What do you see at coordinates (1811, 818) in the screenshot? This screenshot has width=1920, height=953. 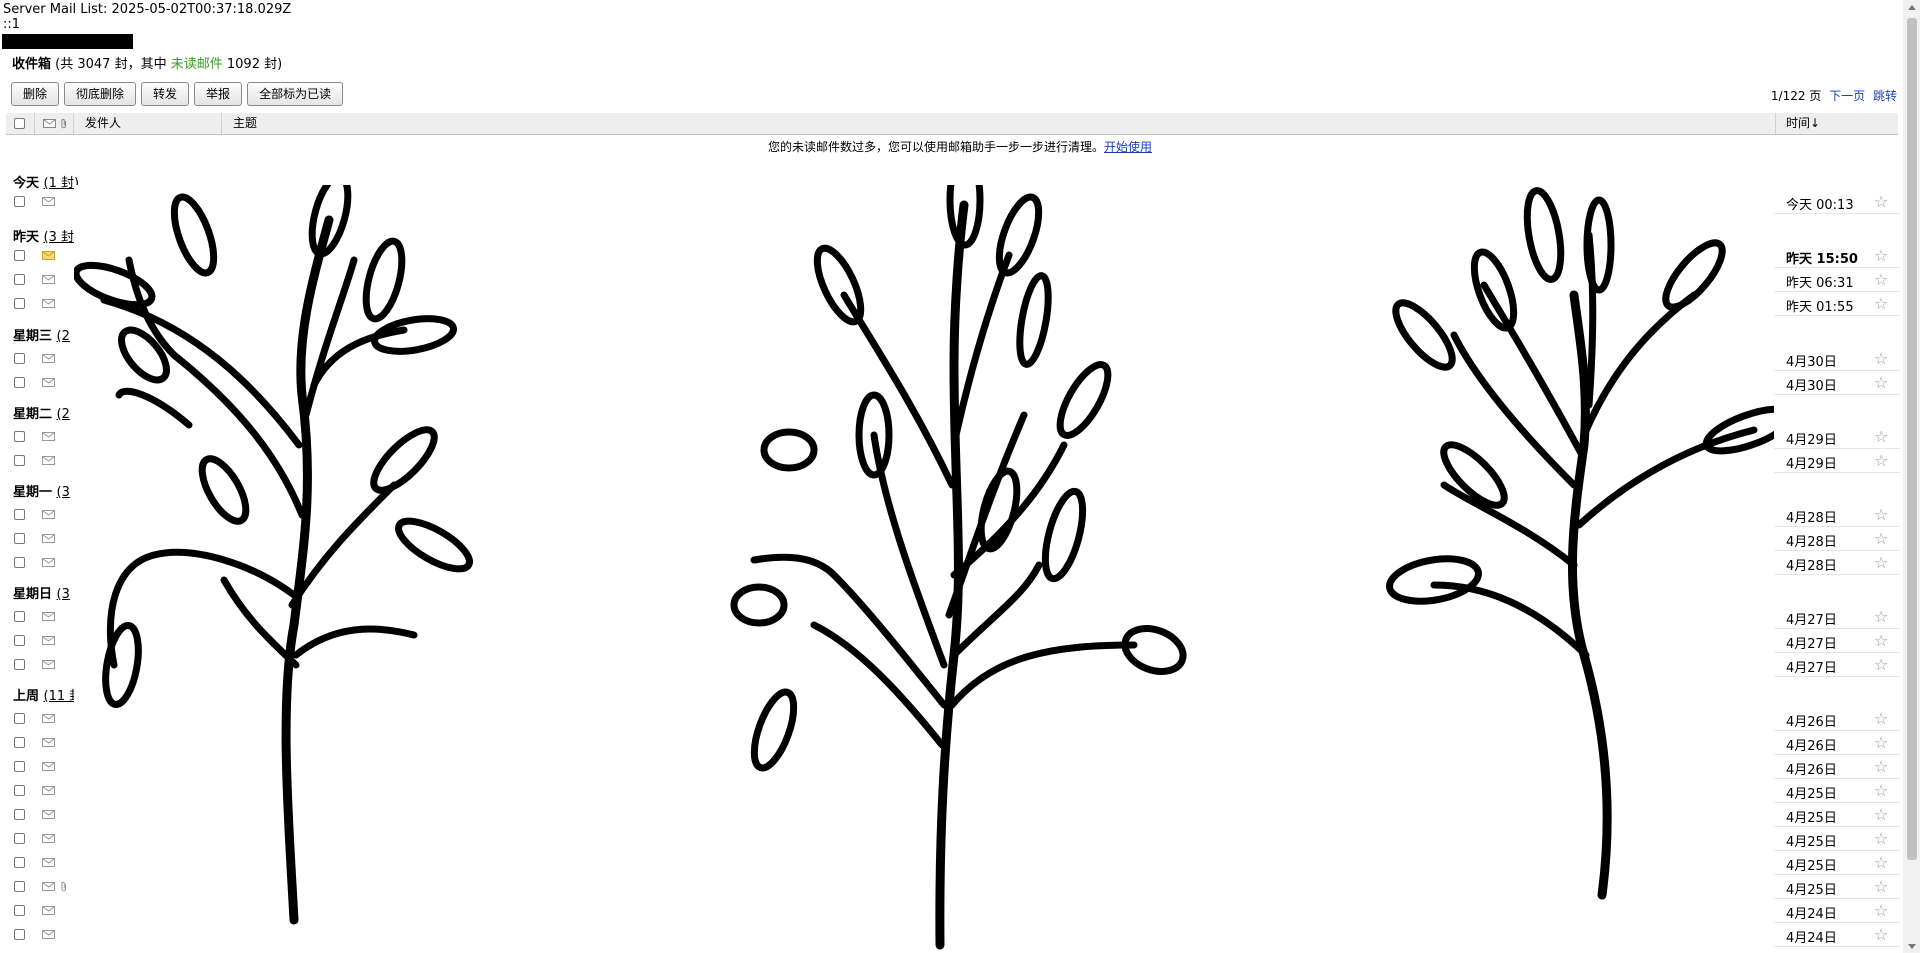 I see `mail-time: 4月25日` at bounding box center [1811, 818].